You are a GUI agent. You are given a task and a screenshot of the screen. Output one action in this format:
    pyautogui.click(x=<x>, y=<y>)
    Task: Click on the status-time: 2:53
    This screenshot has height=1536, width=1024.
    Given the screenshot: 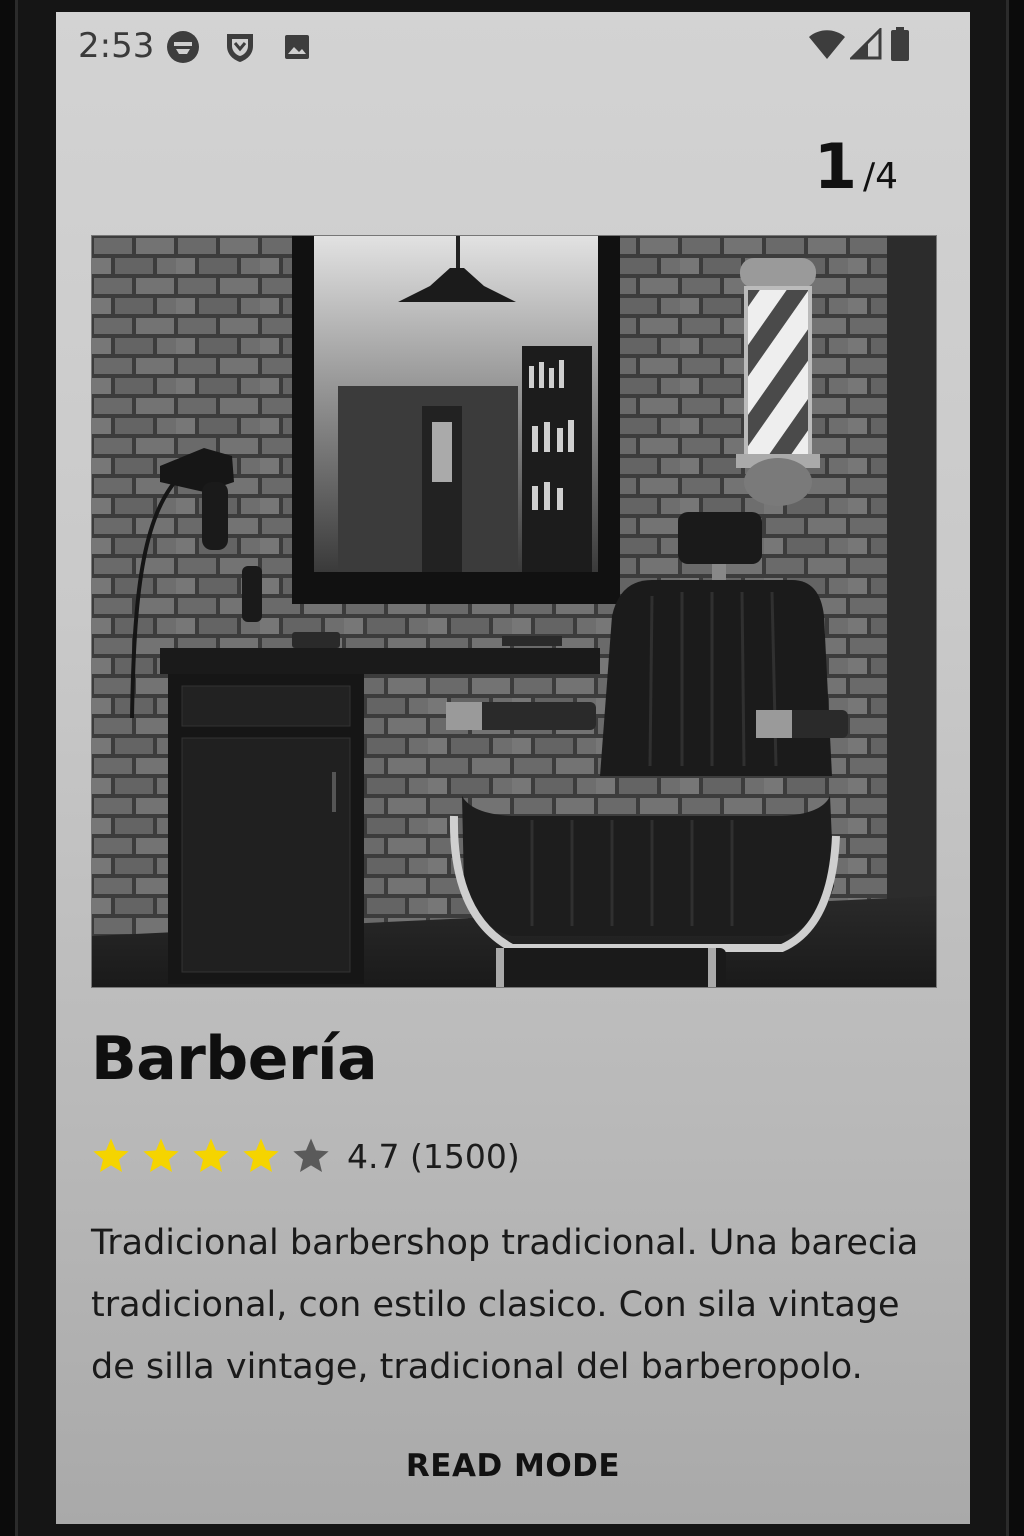 What is the action you would take?
    pyautogui.click(x=116, y=46)
    